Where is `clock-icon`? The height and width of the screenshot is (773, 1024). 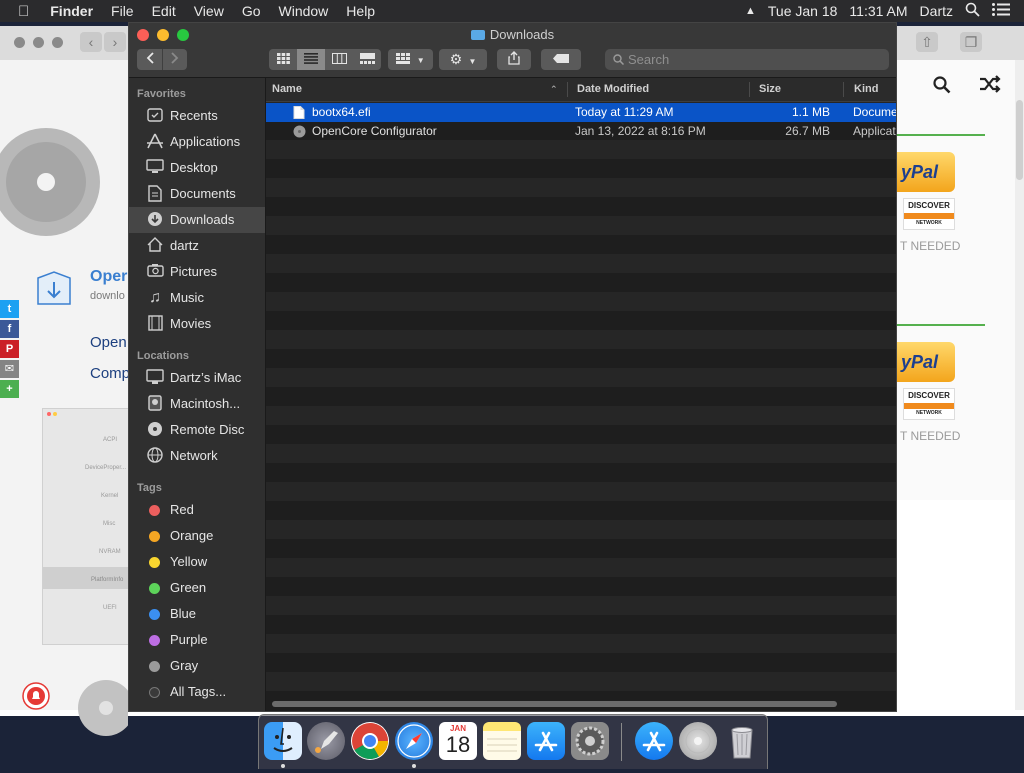
clock-icon is located at coordinates (155, 116).